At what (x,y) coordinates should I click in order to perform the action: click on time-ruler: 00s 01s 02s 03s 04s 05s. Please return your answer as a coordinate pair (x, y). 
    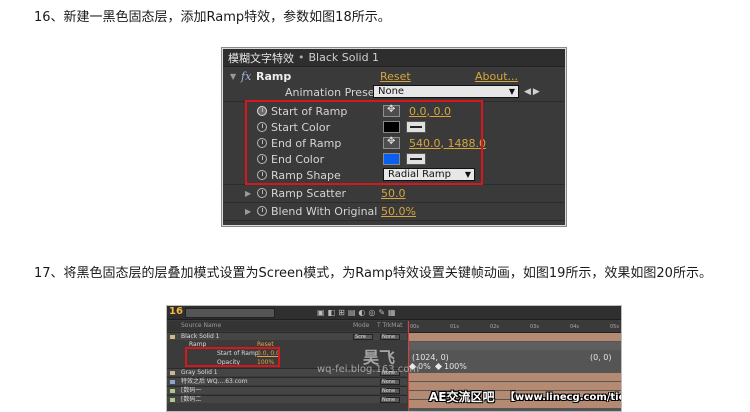
    Looking at the image, I should click on (514, 327).